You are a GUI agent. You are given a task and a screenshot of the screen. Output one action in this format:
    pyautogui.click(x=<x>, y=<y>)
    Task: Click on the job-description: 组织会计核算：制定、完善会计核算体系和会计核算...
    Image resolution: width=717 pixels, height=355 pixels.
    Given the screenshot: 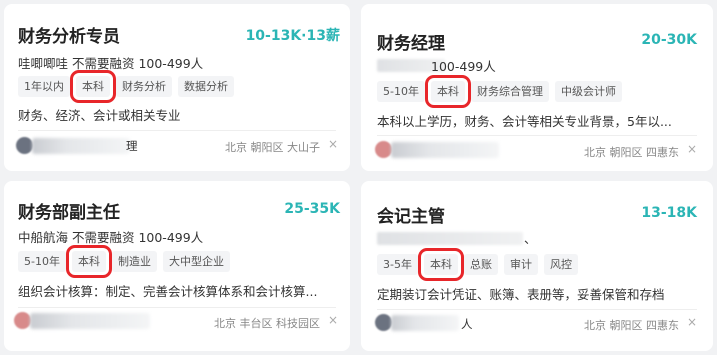 What is the action you would take?
    pyautogui.click(x=168, y=291)
    